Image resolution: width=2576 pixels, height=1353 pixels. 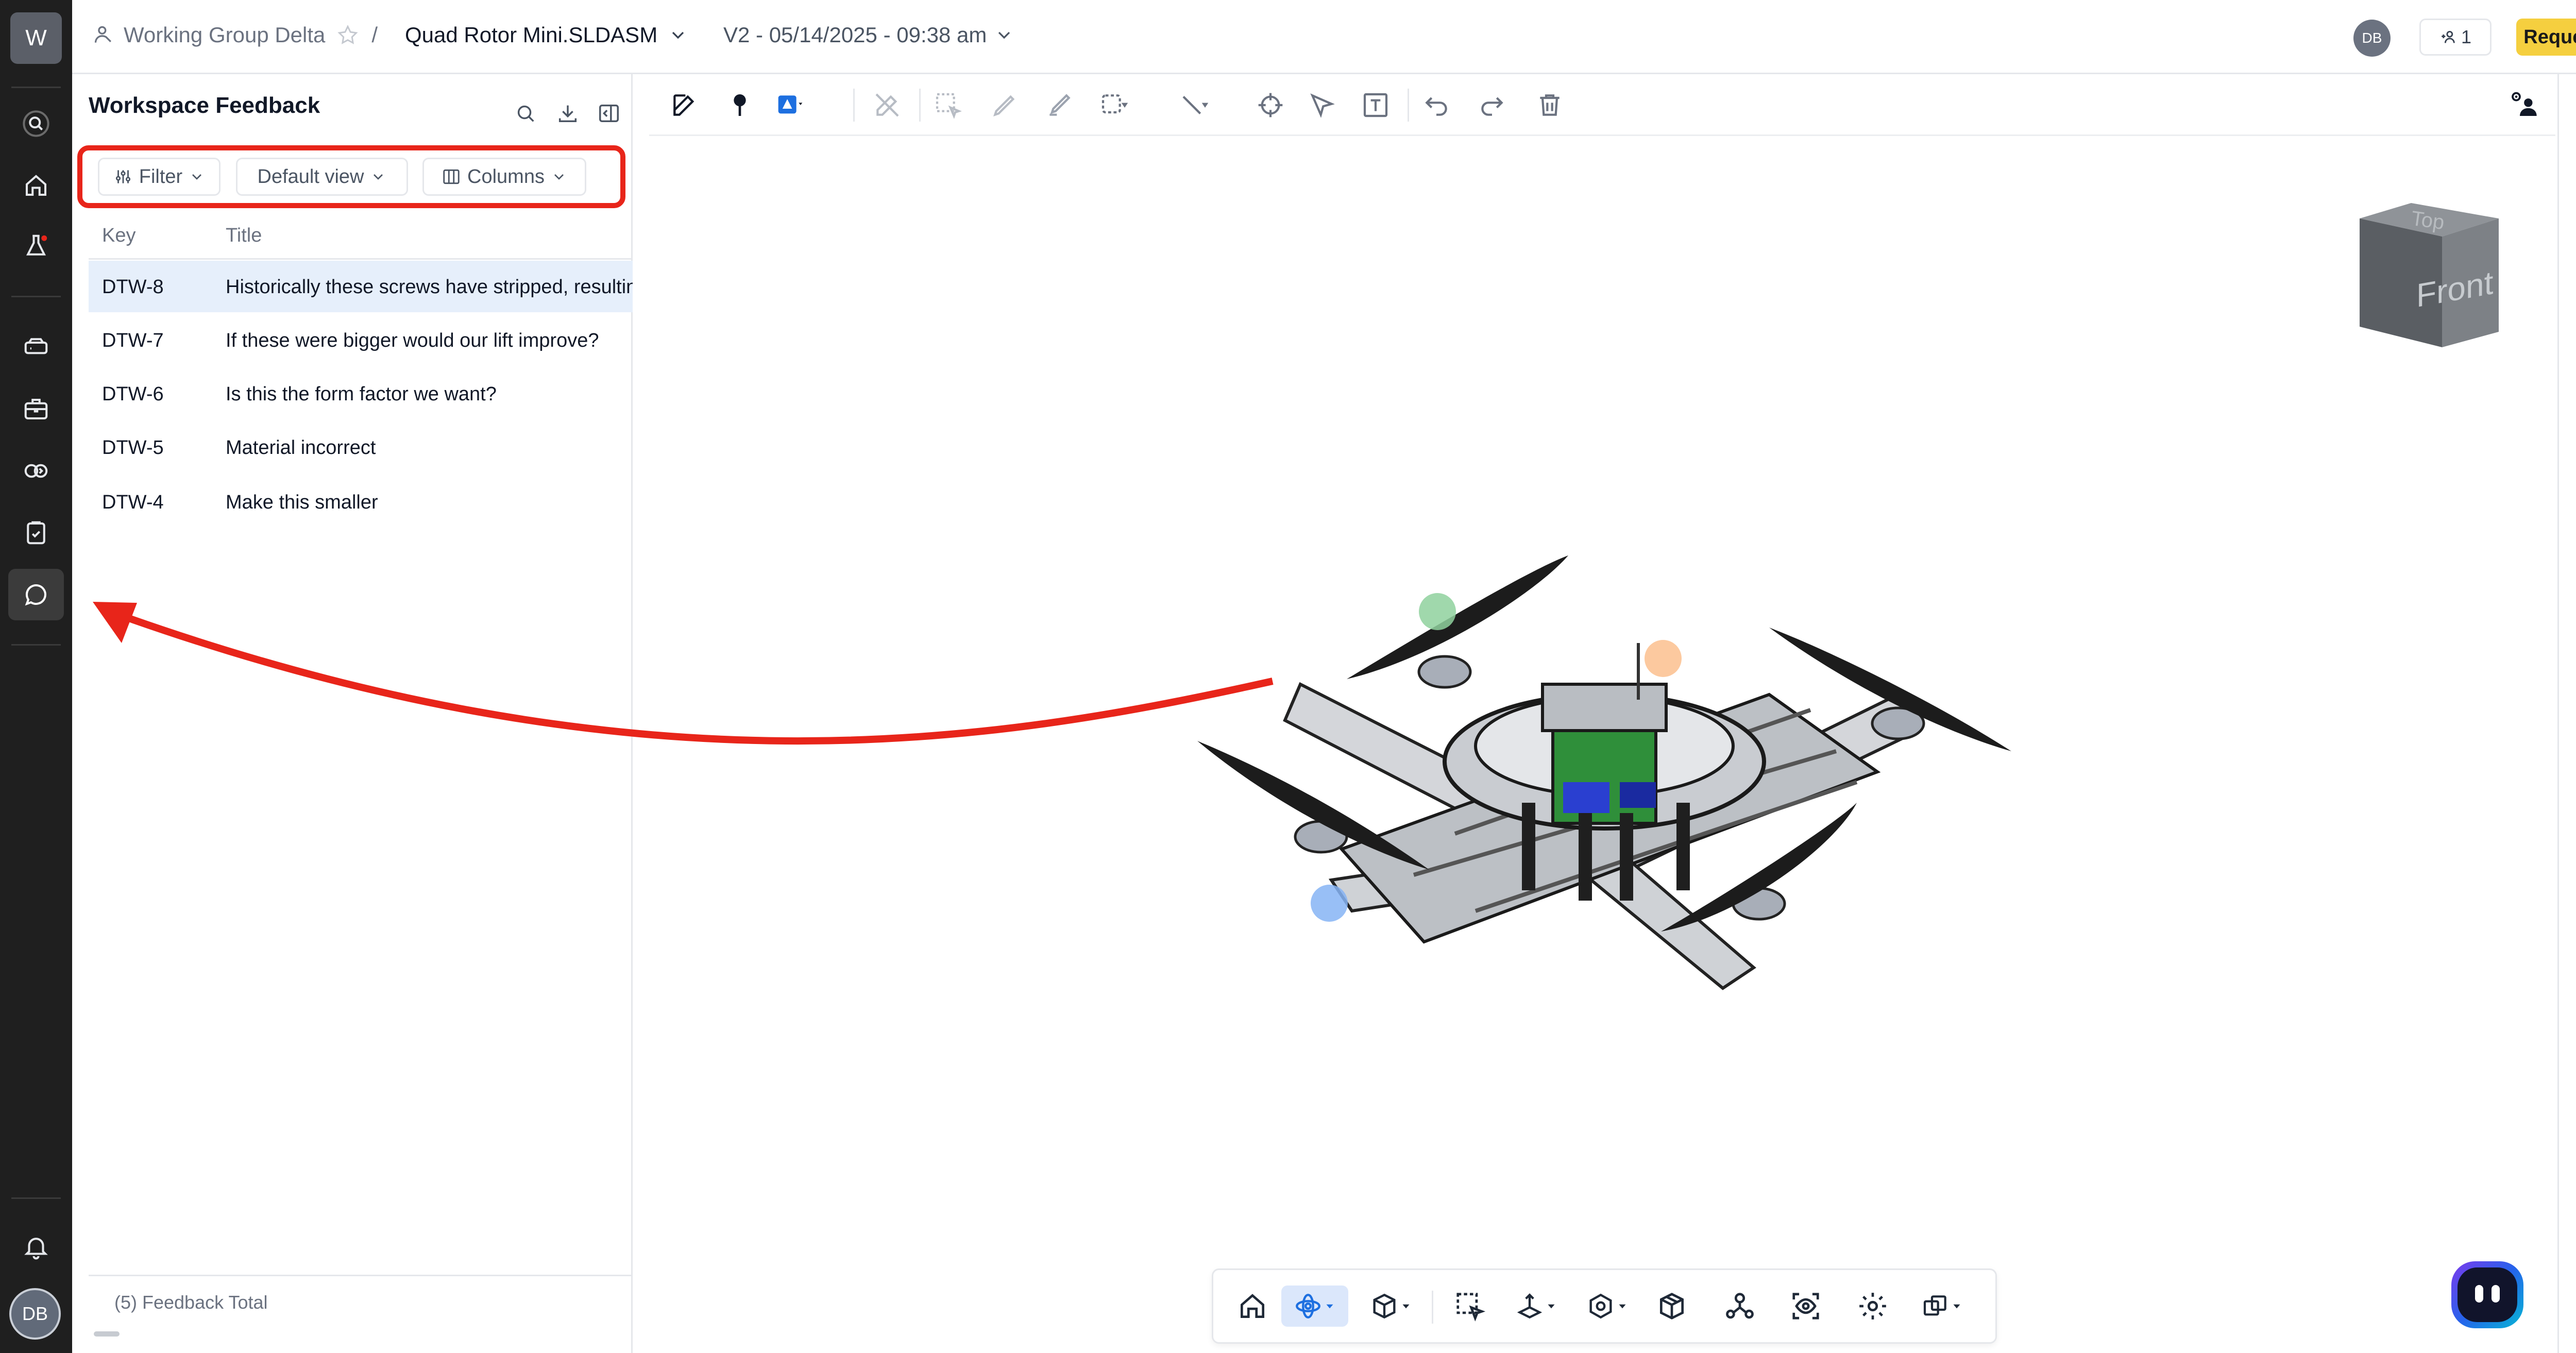 What do you see at coordinates (790, 106) in the screenshot?
I see `color-picker-icon` at bounding box center [790, 106].